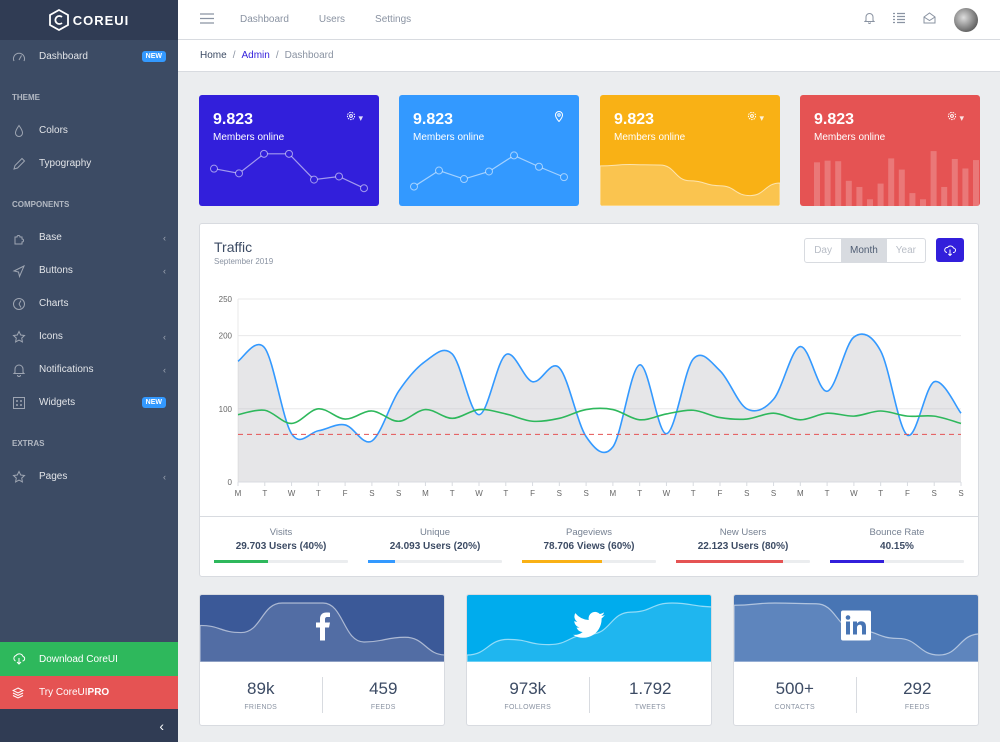  Describe the element at coordinates (238, 493) in the screenshot. I see `x-tick-label: M` at that location.